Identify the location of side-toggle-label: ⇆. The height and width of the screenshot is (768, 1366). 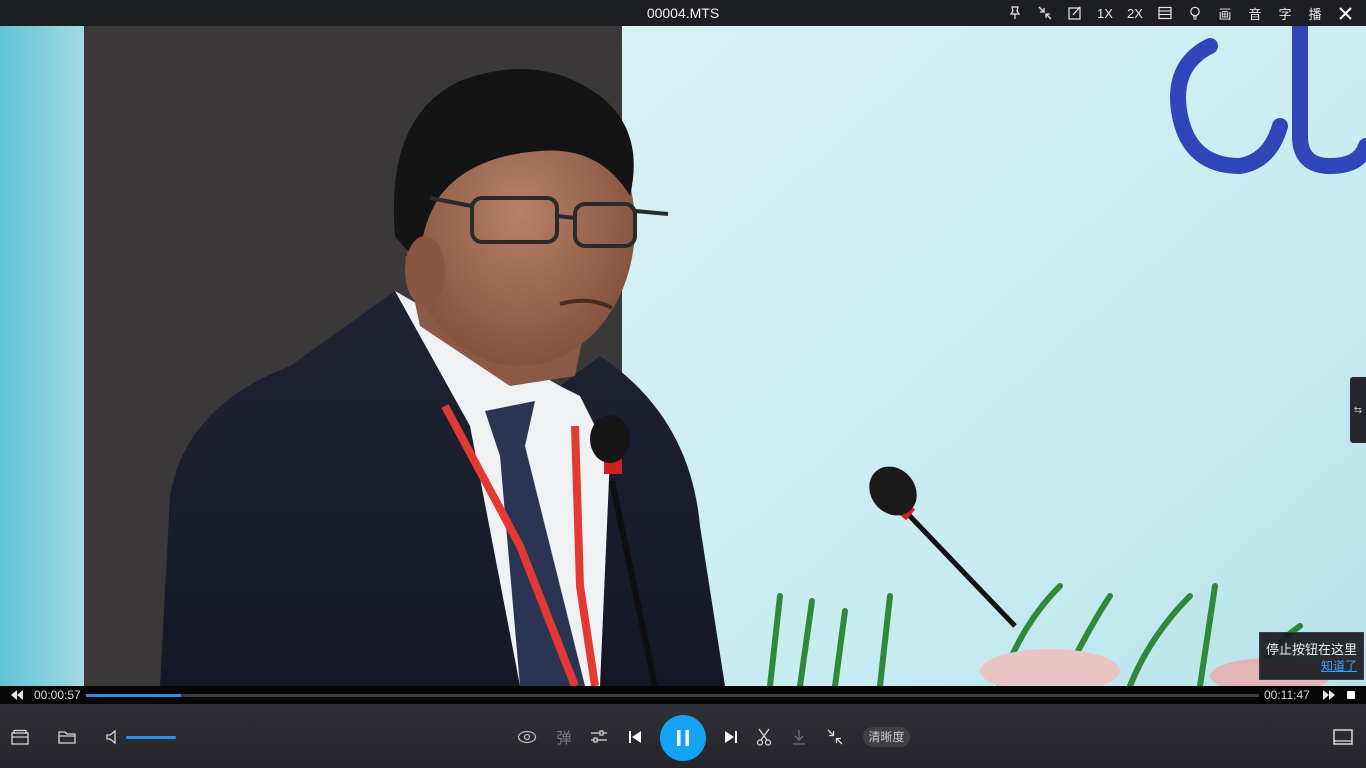
(1358, 410).